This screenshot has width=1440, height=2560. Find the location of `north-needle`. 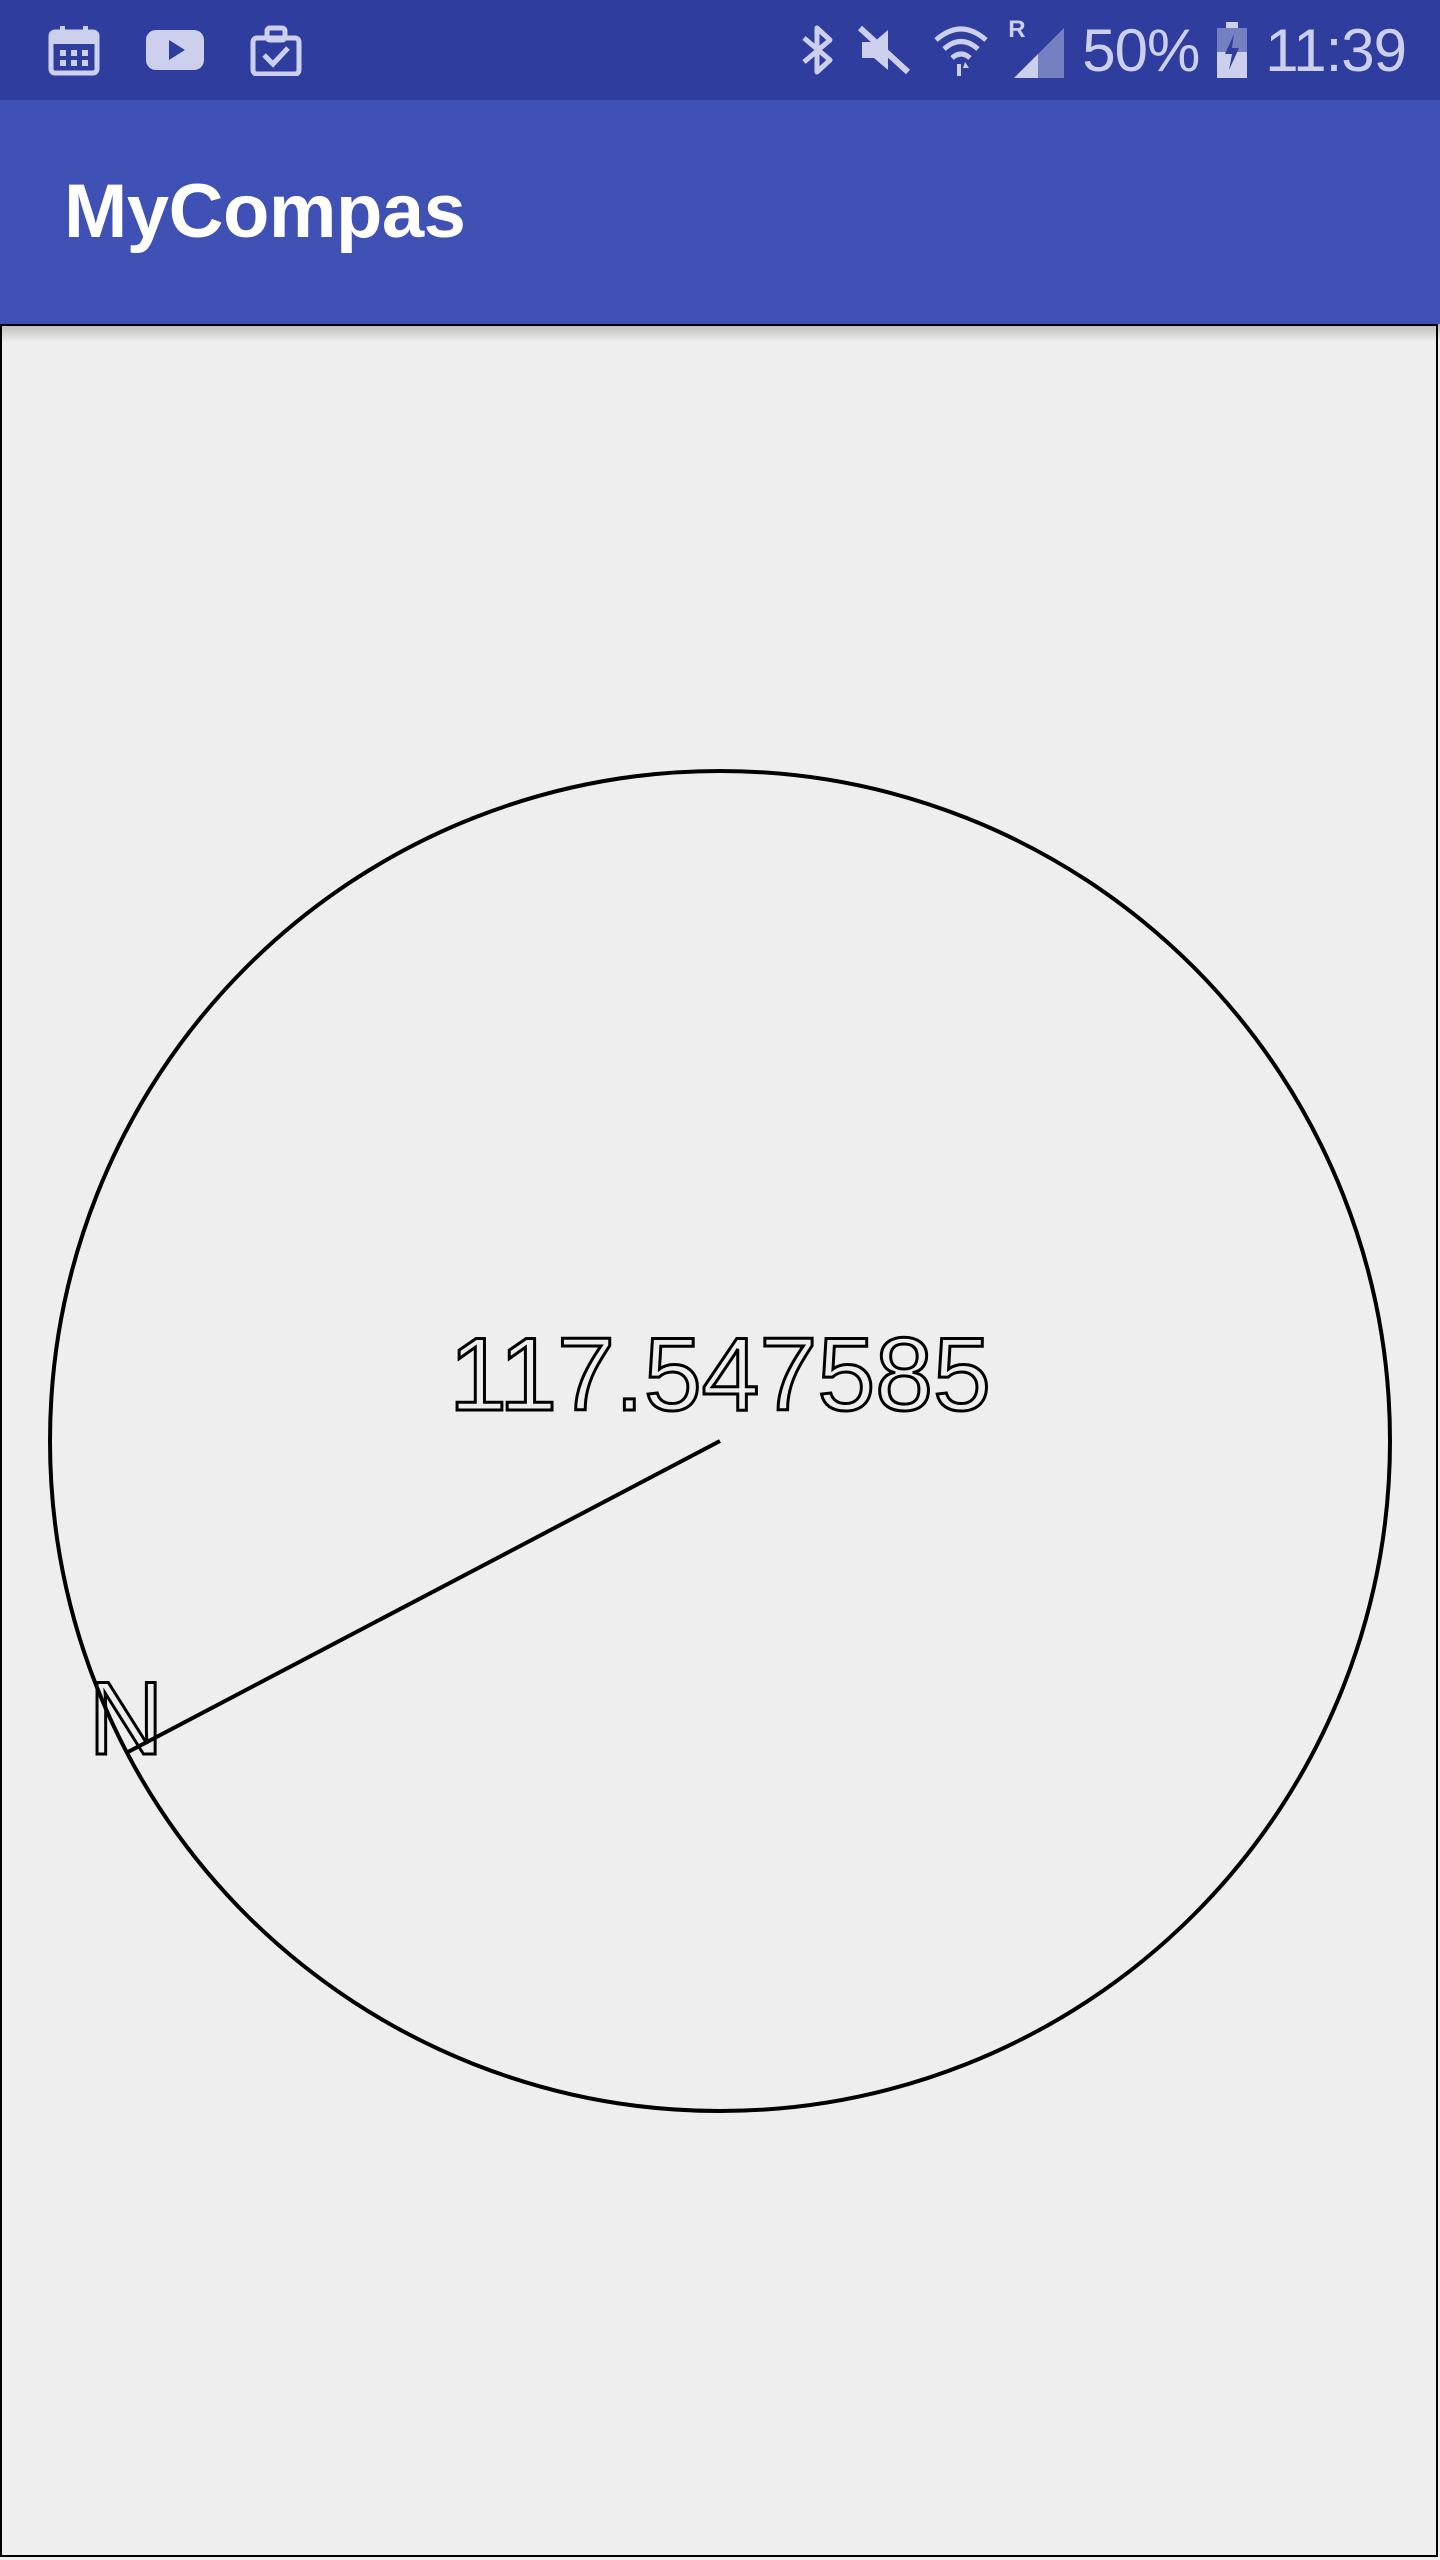

north-needle is located at coordinates (423, 1597).